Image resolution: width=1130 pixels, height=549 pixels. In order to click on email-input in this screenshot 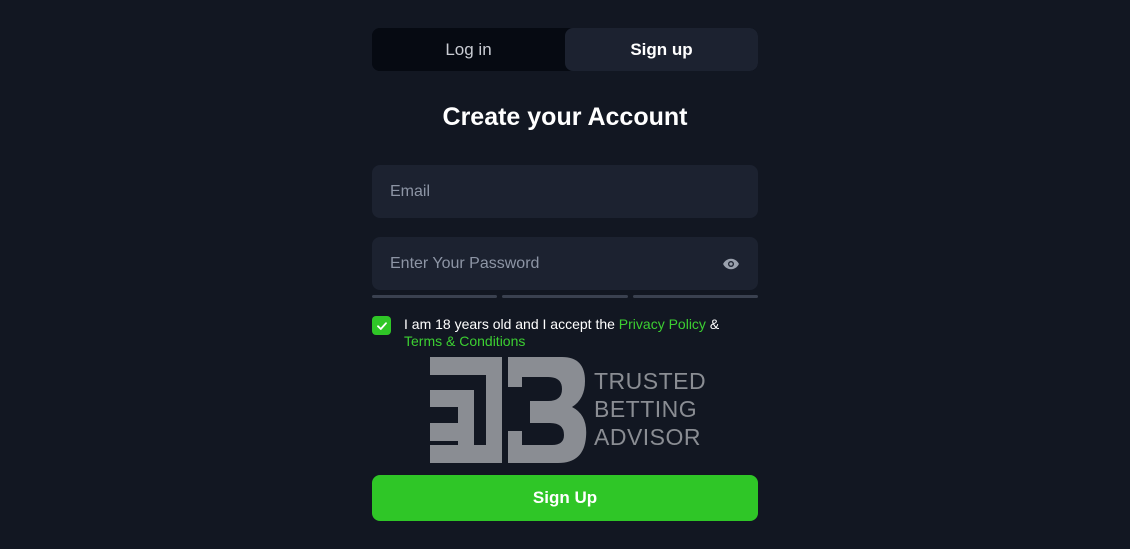, I will do `click(565, 191)`.